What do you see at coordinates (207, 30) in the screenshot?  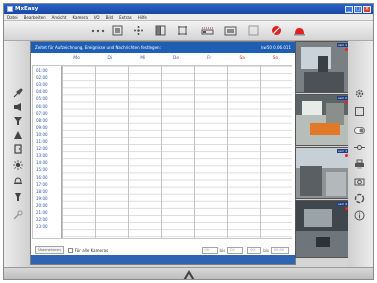 I see `schedule-icon` at bounding box center [207, 30].